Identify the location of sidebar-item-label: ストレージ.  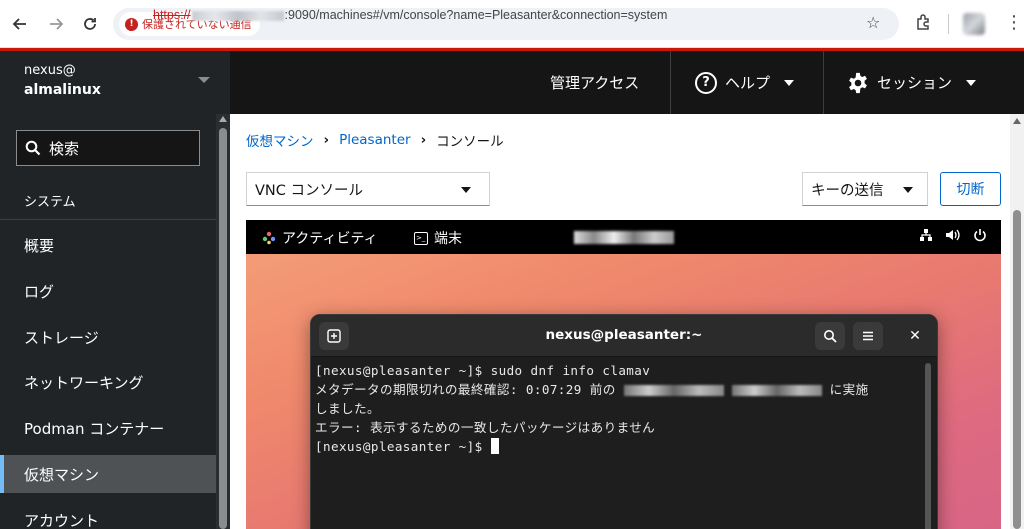
(61, 337).